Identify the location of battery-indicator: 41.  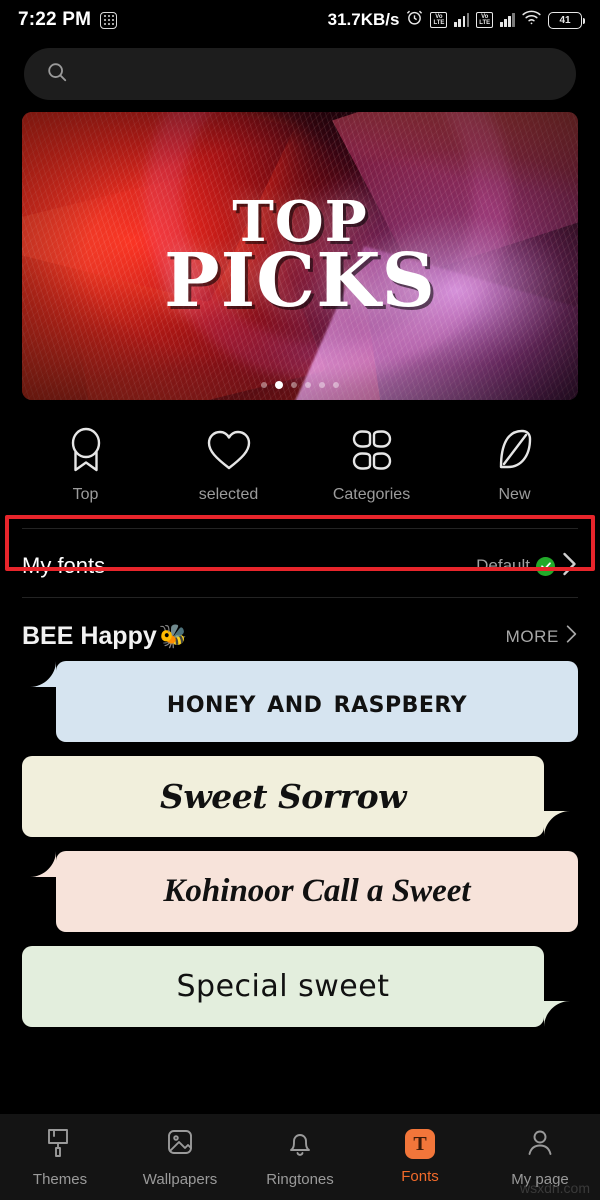
(566, 20).